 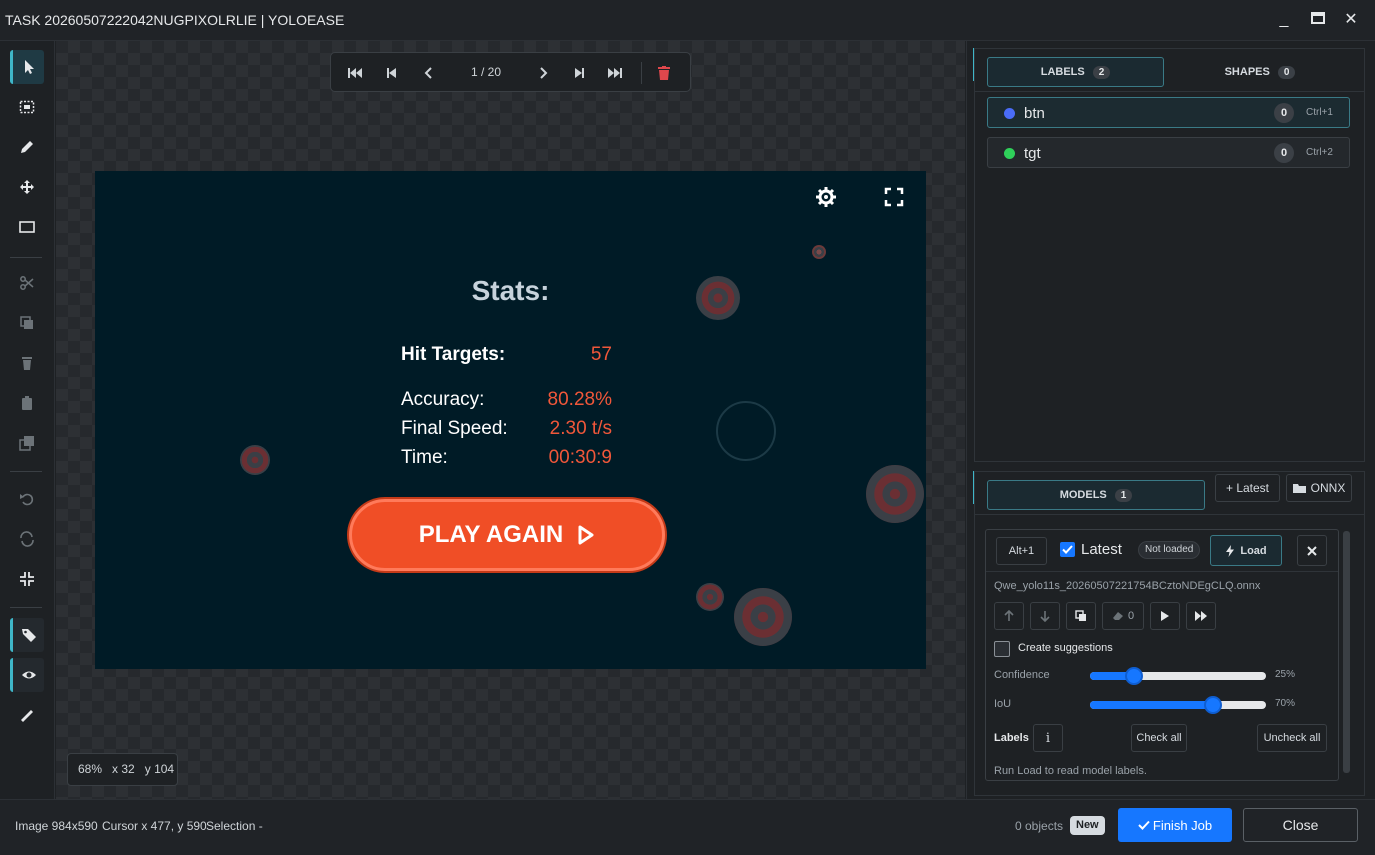 I want to click on close-window-button: ✕, so click(x=1351, y=20).